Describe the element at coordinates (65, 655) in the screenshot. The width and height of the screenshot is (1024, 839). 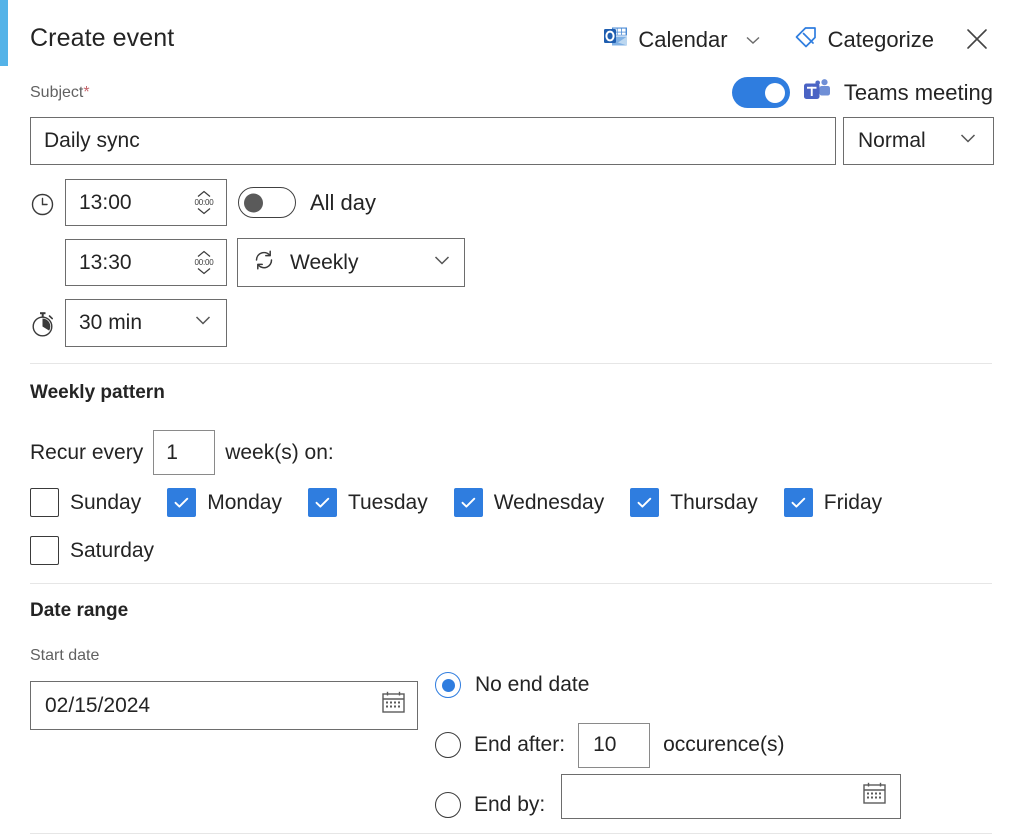
I see `start-date-label: Start date` at that location.